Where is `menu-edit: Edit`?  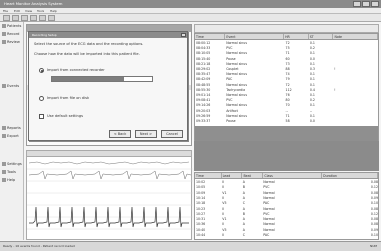
menu-edit: Edit is located at coordinates (17, 11).